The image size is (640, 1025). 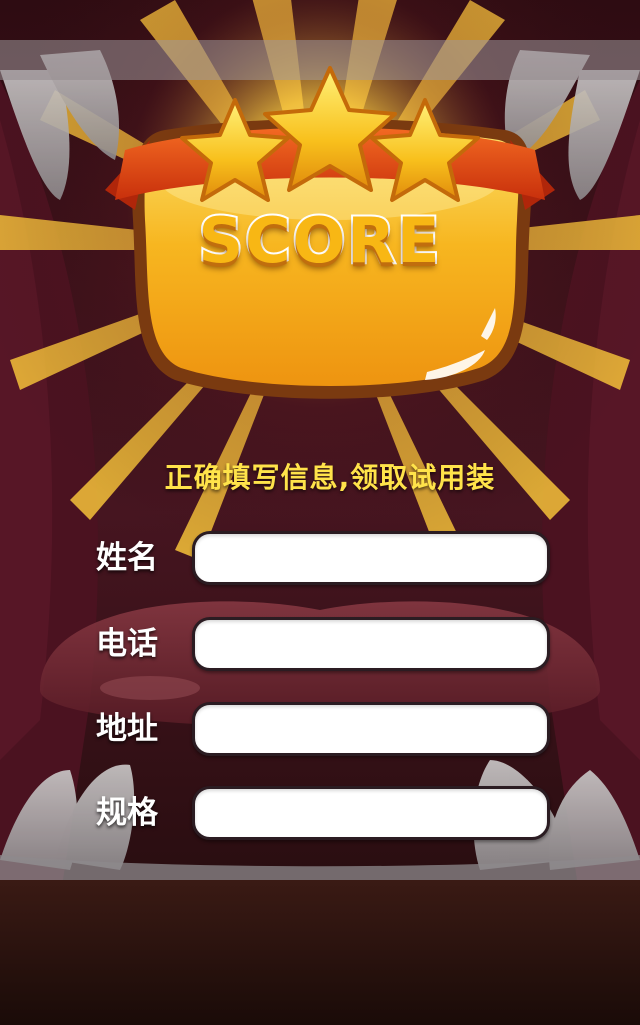 What do you see at coordinates (127, 558) in the screenshot?
I see `name-label: 姓名` at bounding box center [127, 558].